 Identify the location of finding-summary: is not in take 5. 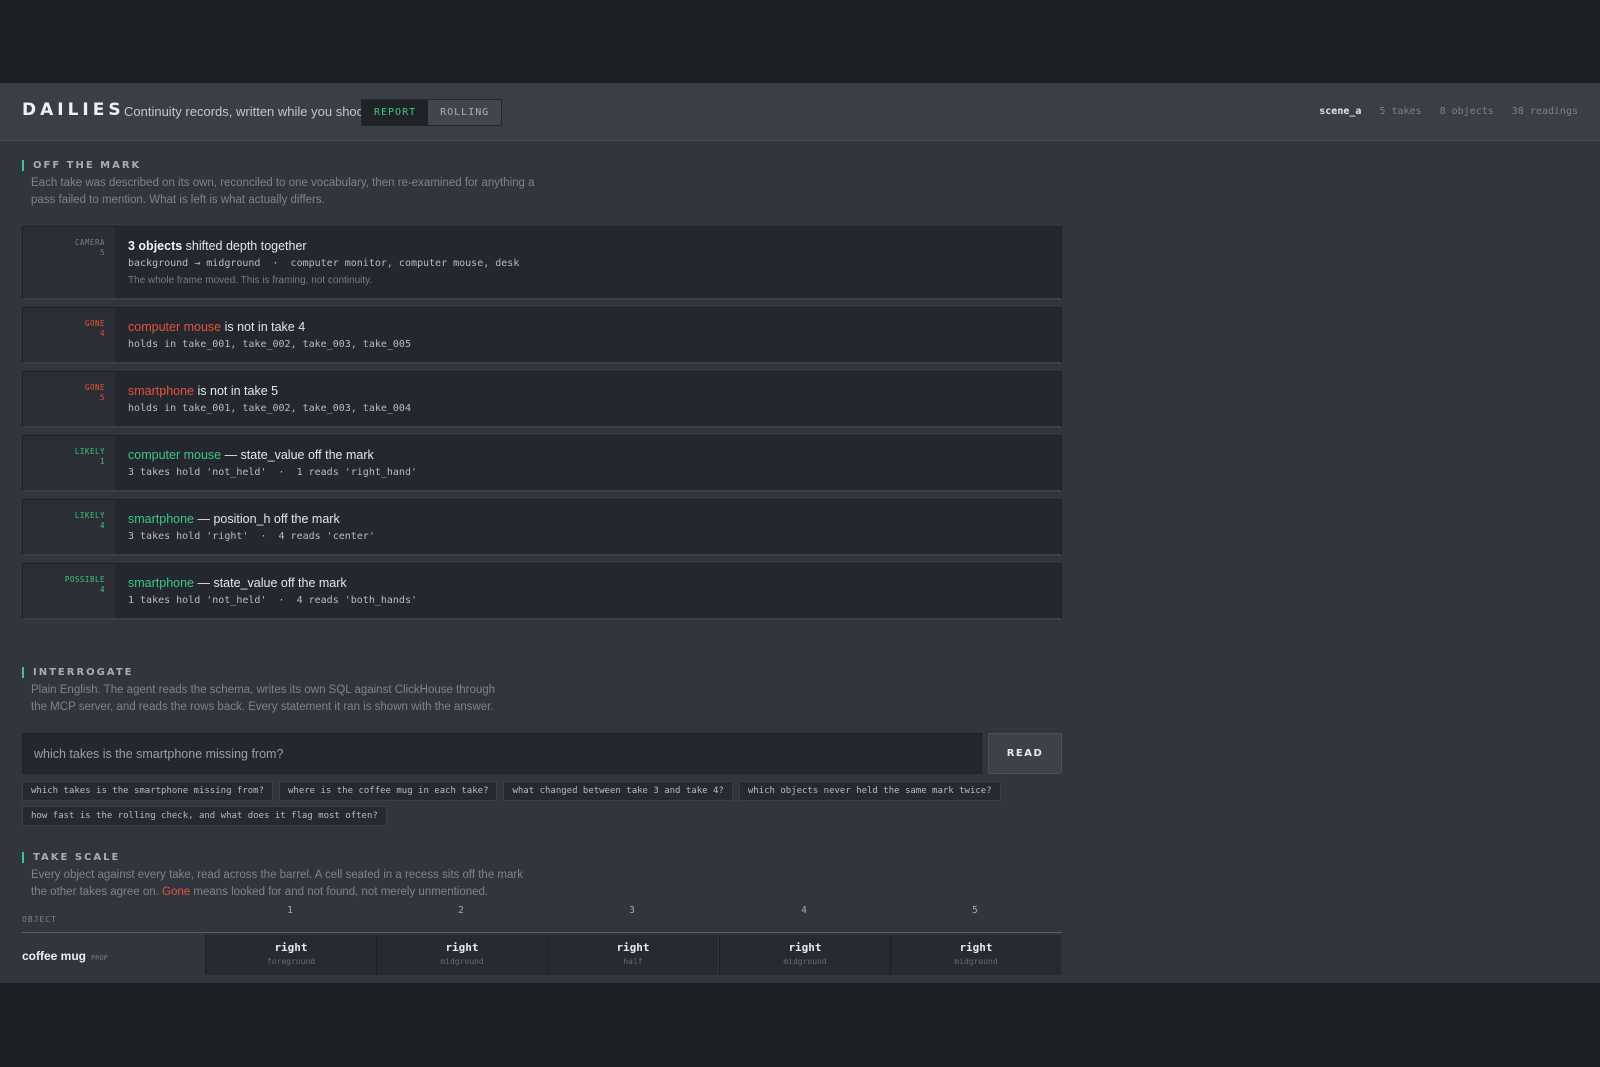
(236, 391).